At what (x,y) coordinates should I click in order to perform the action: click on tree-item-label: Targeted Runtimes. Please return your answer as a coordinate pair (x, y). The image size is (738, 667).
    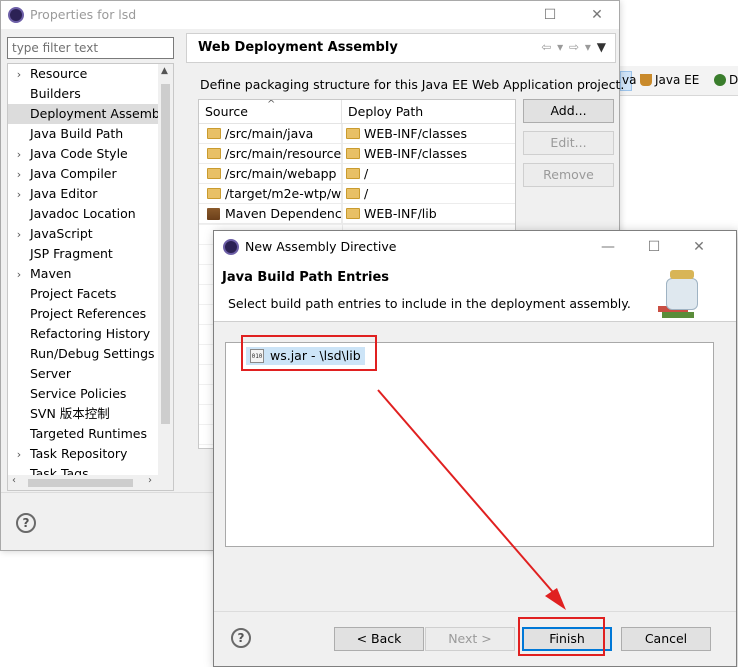
    Looking at the image, I should click on (88, 433).